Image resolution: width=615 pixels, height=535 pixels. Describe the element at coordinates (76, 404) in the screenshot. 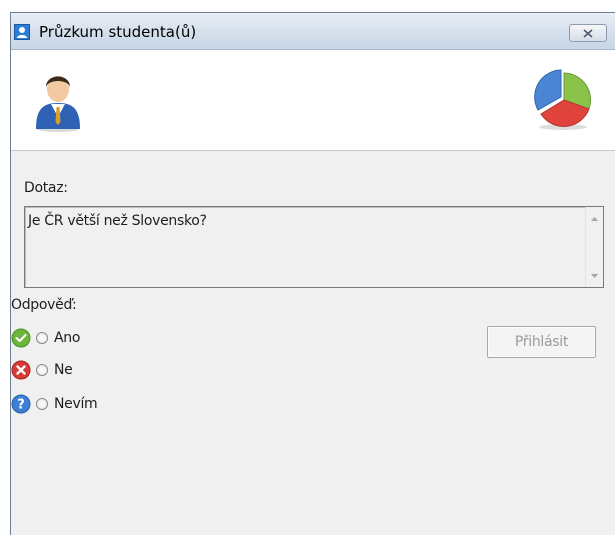

I see `answer-option-label: Nevím` at that location.